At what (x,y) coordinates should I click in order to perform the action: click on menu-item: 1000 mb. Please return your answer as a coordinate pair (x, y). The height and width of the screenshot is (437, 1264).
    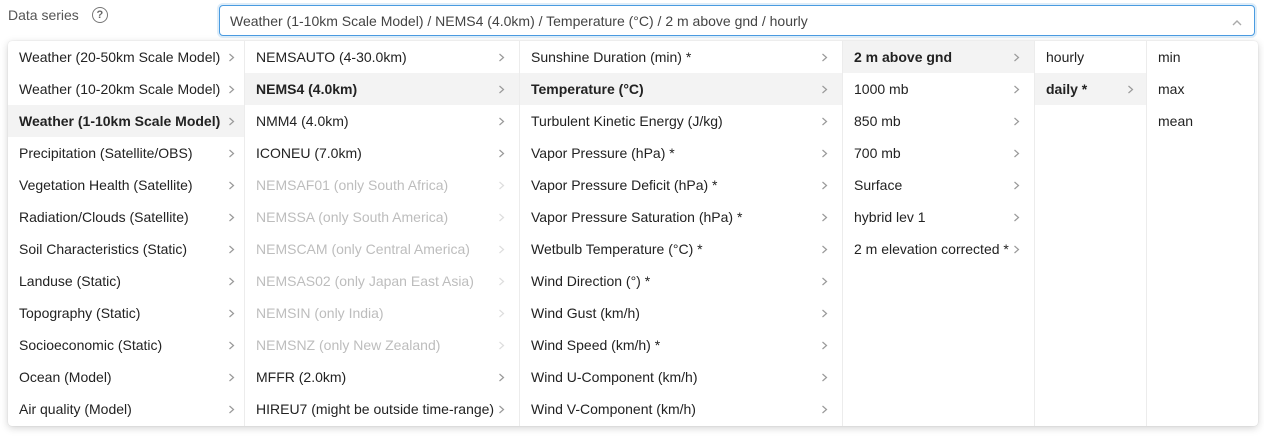
    Looking at the image, I should click on (938, 89).